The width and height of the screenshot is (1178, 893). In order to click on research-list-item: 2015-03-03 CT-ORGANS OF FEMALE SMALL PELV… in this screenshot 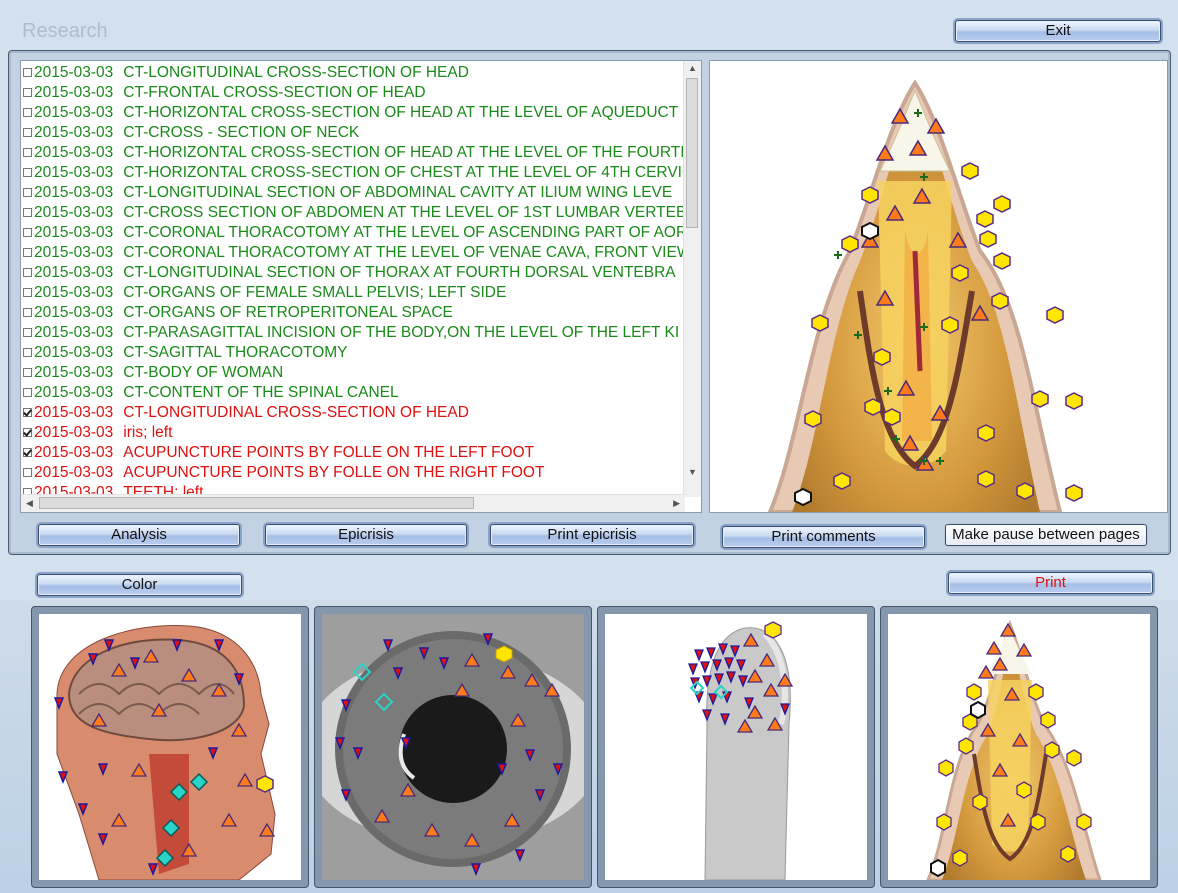, I will do `click(353, 293)`.